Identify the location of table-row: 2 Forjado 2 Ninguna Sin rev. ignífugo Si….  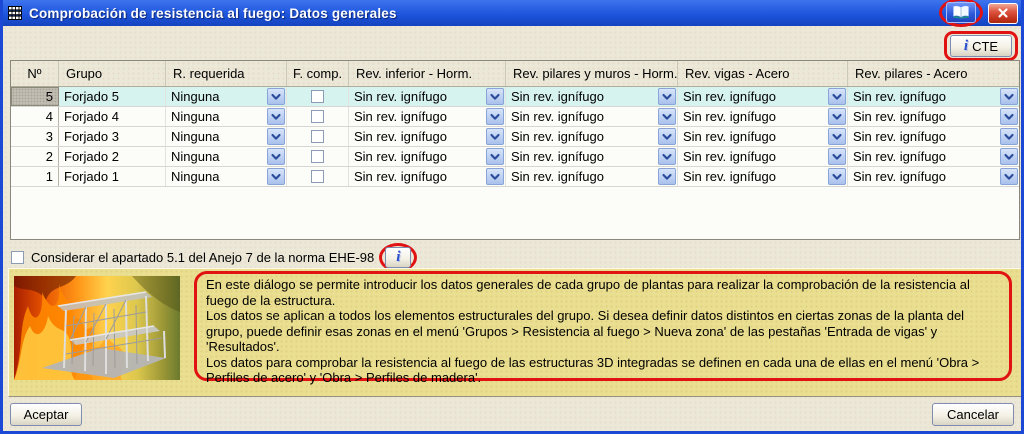
(515, 157).